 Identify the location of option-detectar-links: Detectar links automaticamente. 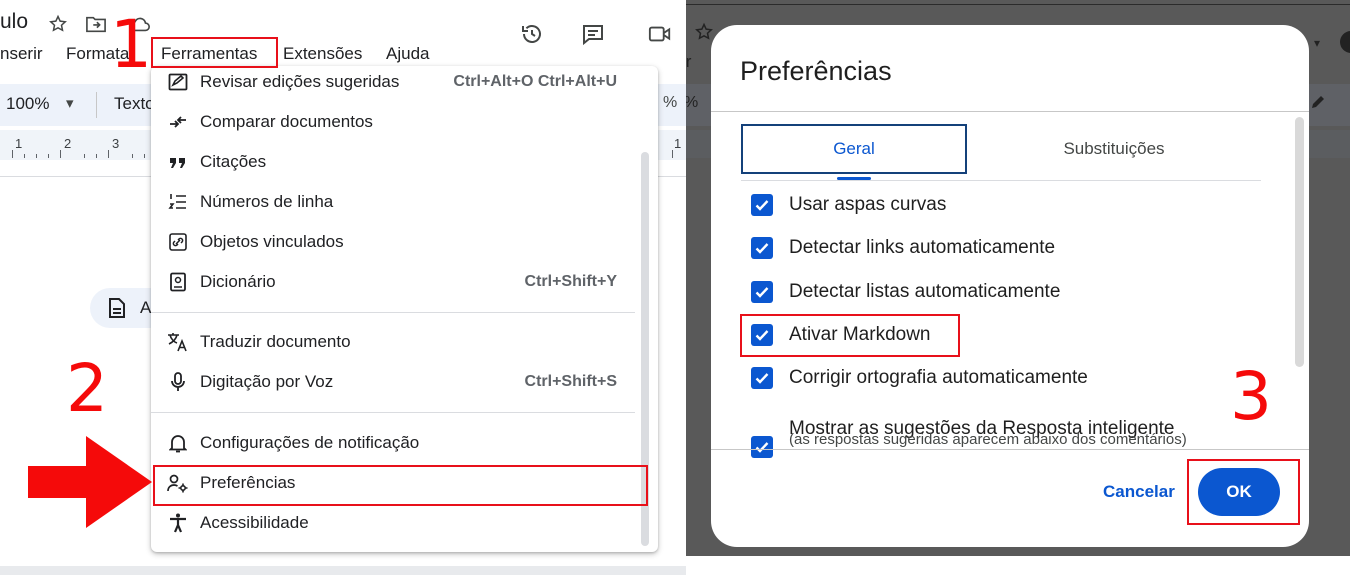
(903, 248).